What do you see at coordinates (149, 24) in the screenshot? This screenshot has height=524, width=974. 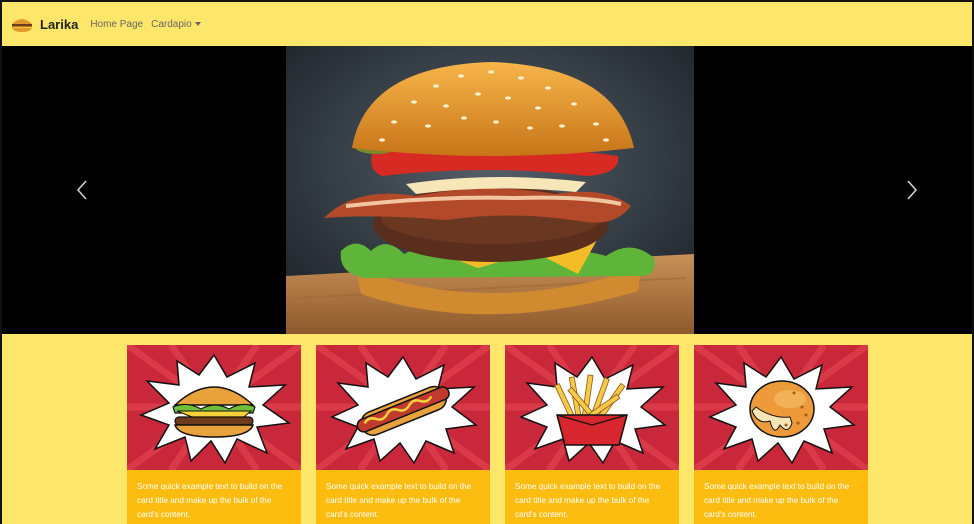 I see `nav-links: Home Page Cardapio` at bounding box center [149, 24].